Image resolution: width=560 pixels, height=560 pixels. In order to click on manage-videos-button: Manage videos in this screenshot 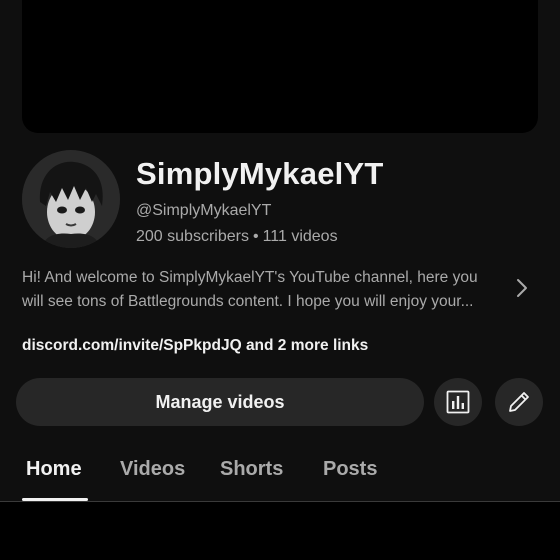, I will do `click(220, 402)`.